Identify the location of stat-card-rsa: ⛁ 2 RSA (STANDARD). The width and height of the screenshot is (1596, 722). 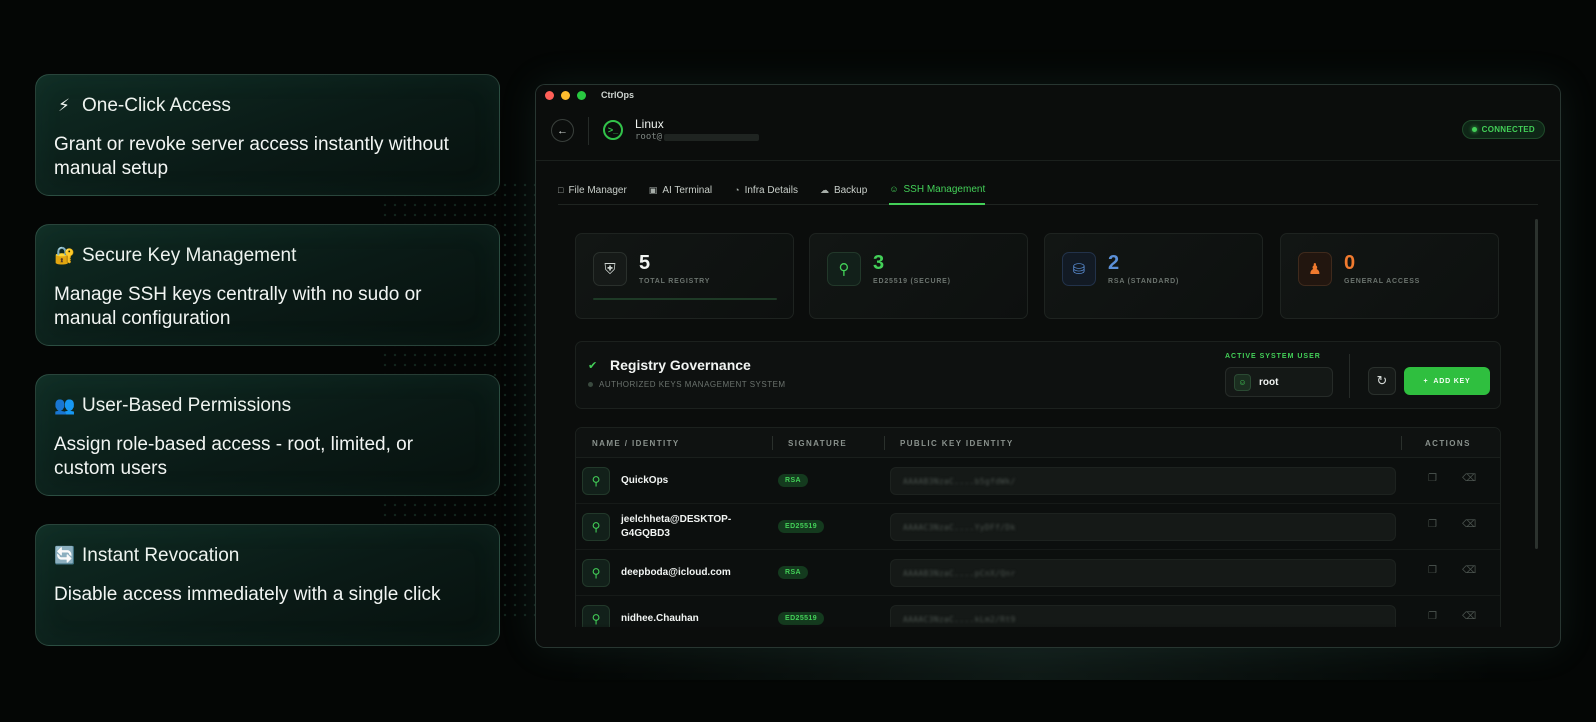
(1153, 276).